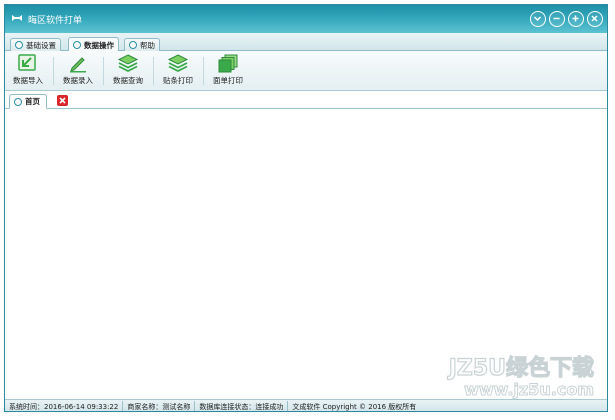 Image resolution: width=615 pixels, height=420 pixels. I want to click on tab-help: 帮助, so click(142, 44).